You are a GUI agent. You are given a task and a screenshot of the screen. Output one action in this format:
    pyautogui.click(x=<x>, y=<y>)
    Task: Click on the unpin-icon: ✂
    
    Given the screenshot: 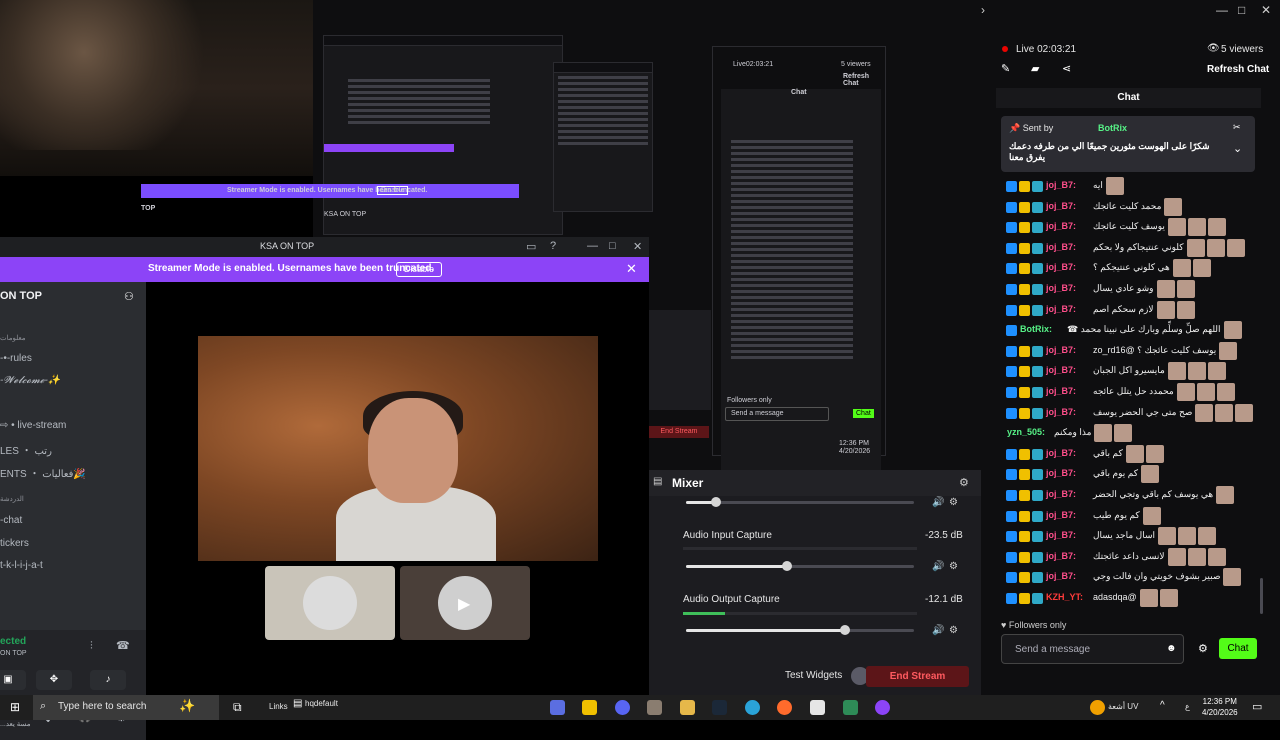 What is the action you would take?
    pyautogui.click(x=1237, y=127)
    